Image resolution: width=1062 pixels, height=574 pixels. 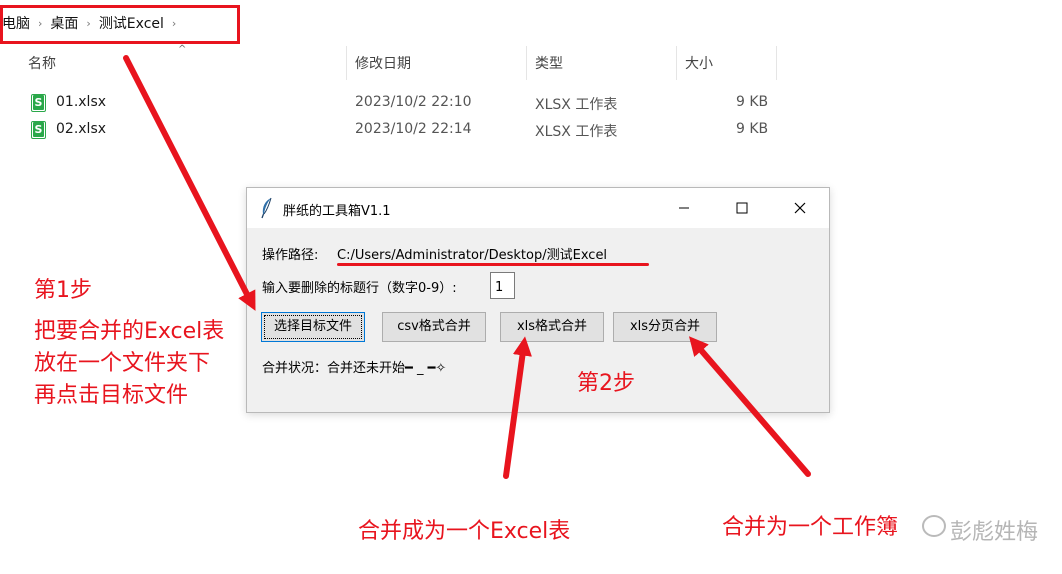 I want to click on step2-label: 第2步, so click(x=606, y=383).